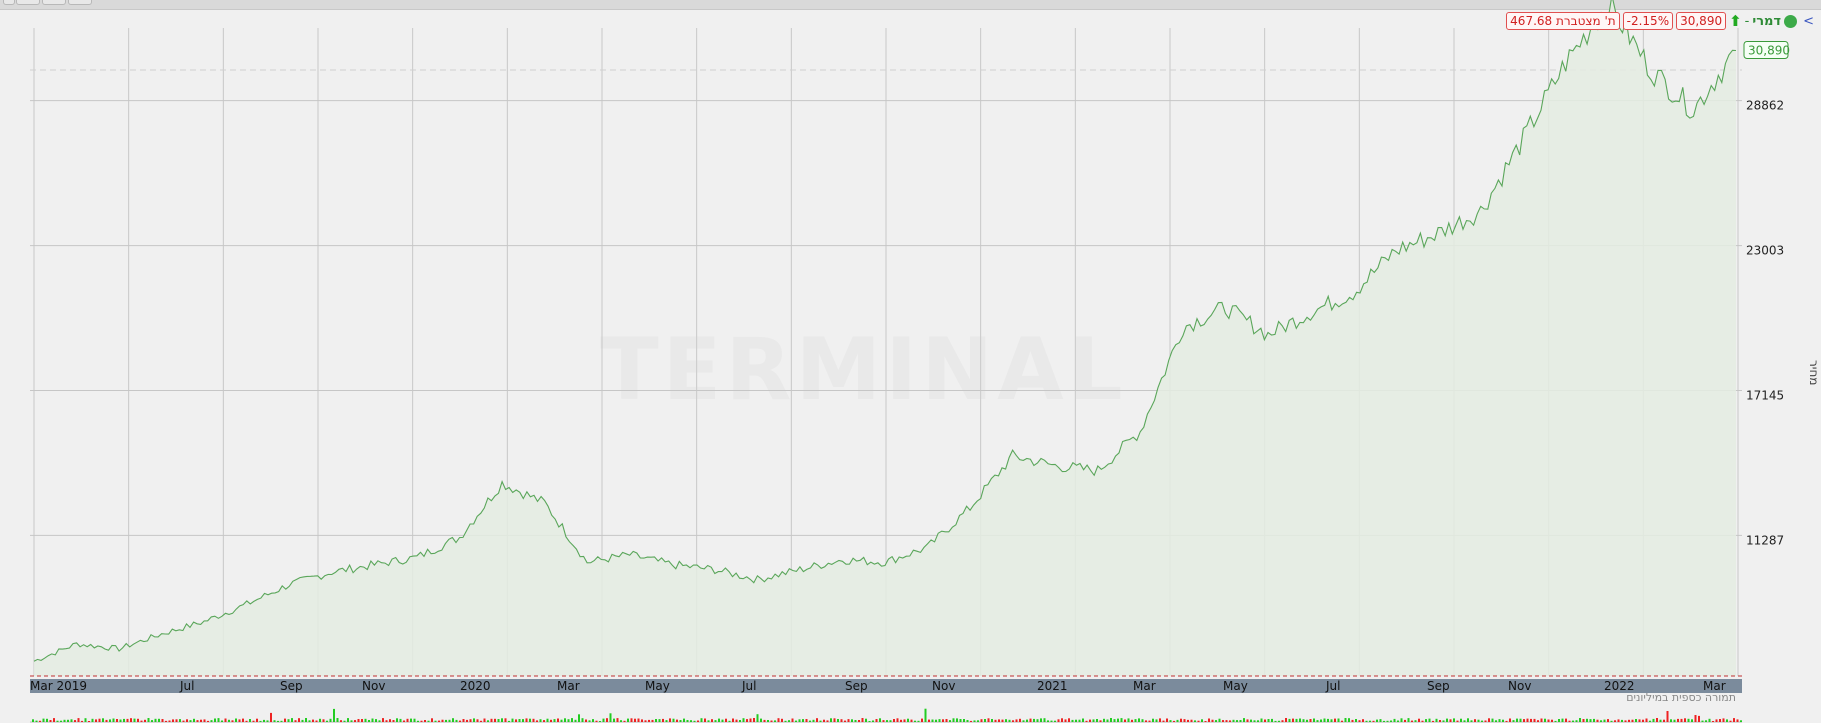 This screenshot has height=723, width=1821. I want to click on y-tick-label: 23003, so click(1765, 251).